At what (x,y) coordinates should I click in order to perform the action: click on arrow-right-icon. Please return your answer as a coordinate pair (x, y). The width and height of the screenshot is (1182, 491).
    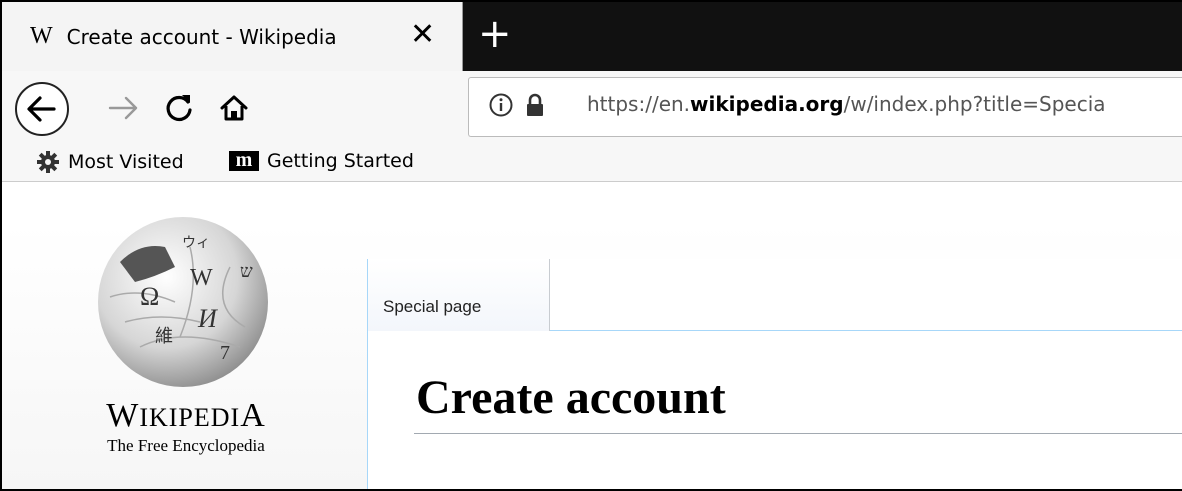
    Looking at the image, I should click on (123, 108).